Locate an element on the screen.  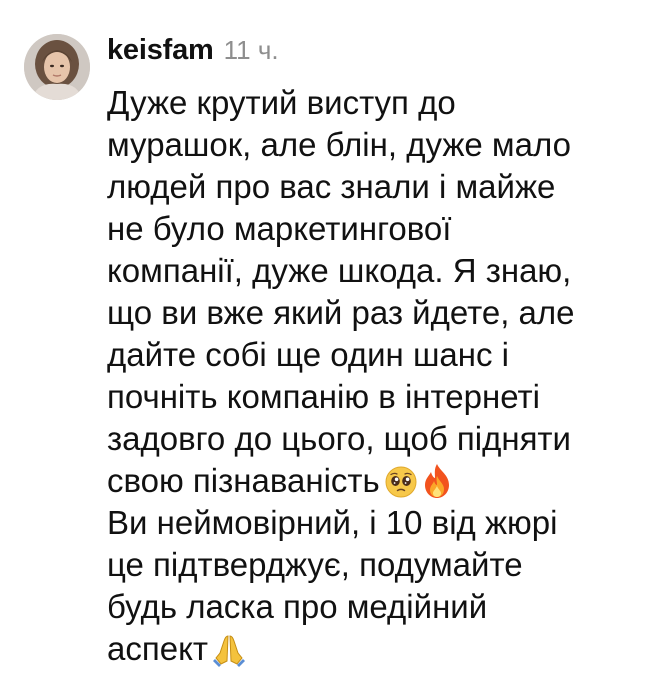
comment-line: задовго до цього, щоб підняти is located at coordinates (339, 438).